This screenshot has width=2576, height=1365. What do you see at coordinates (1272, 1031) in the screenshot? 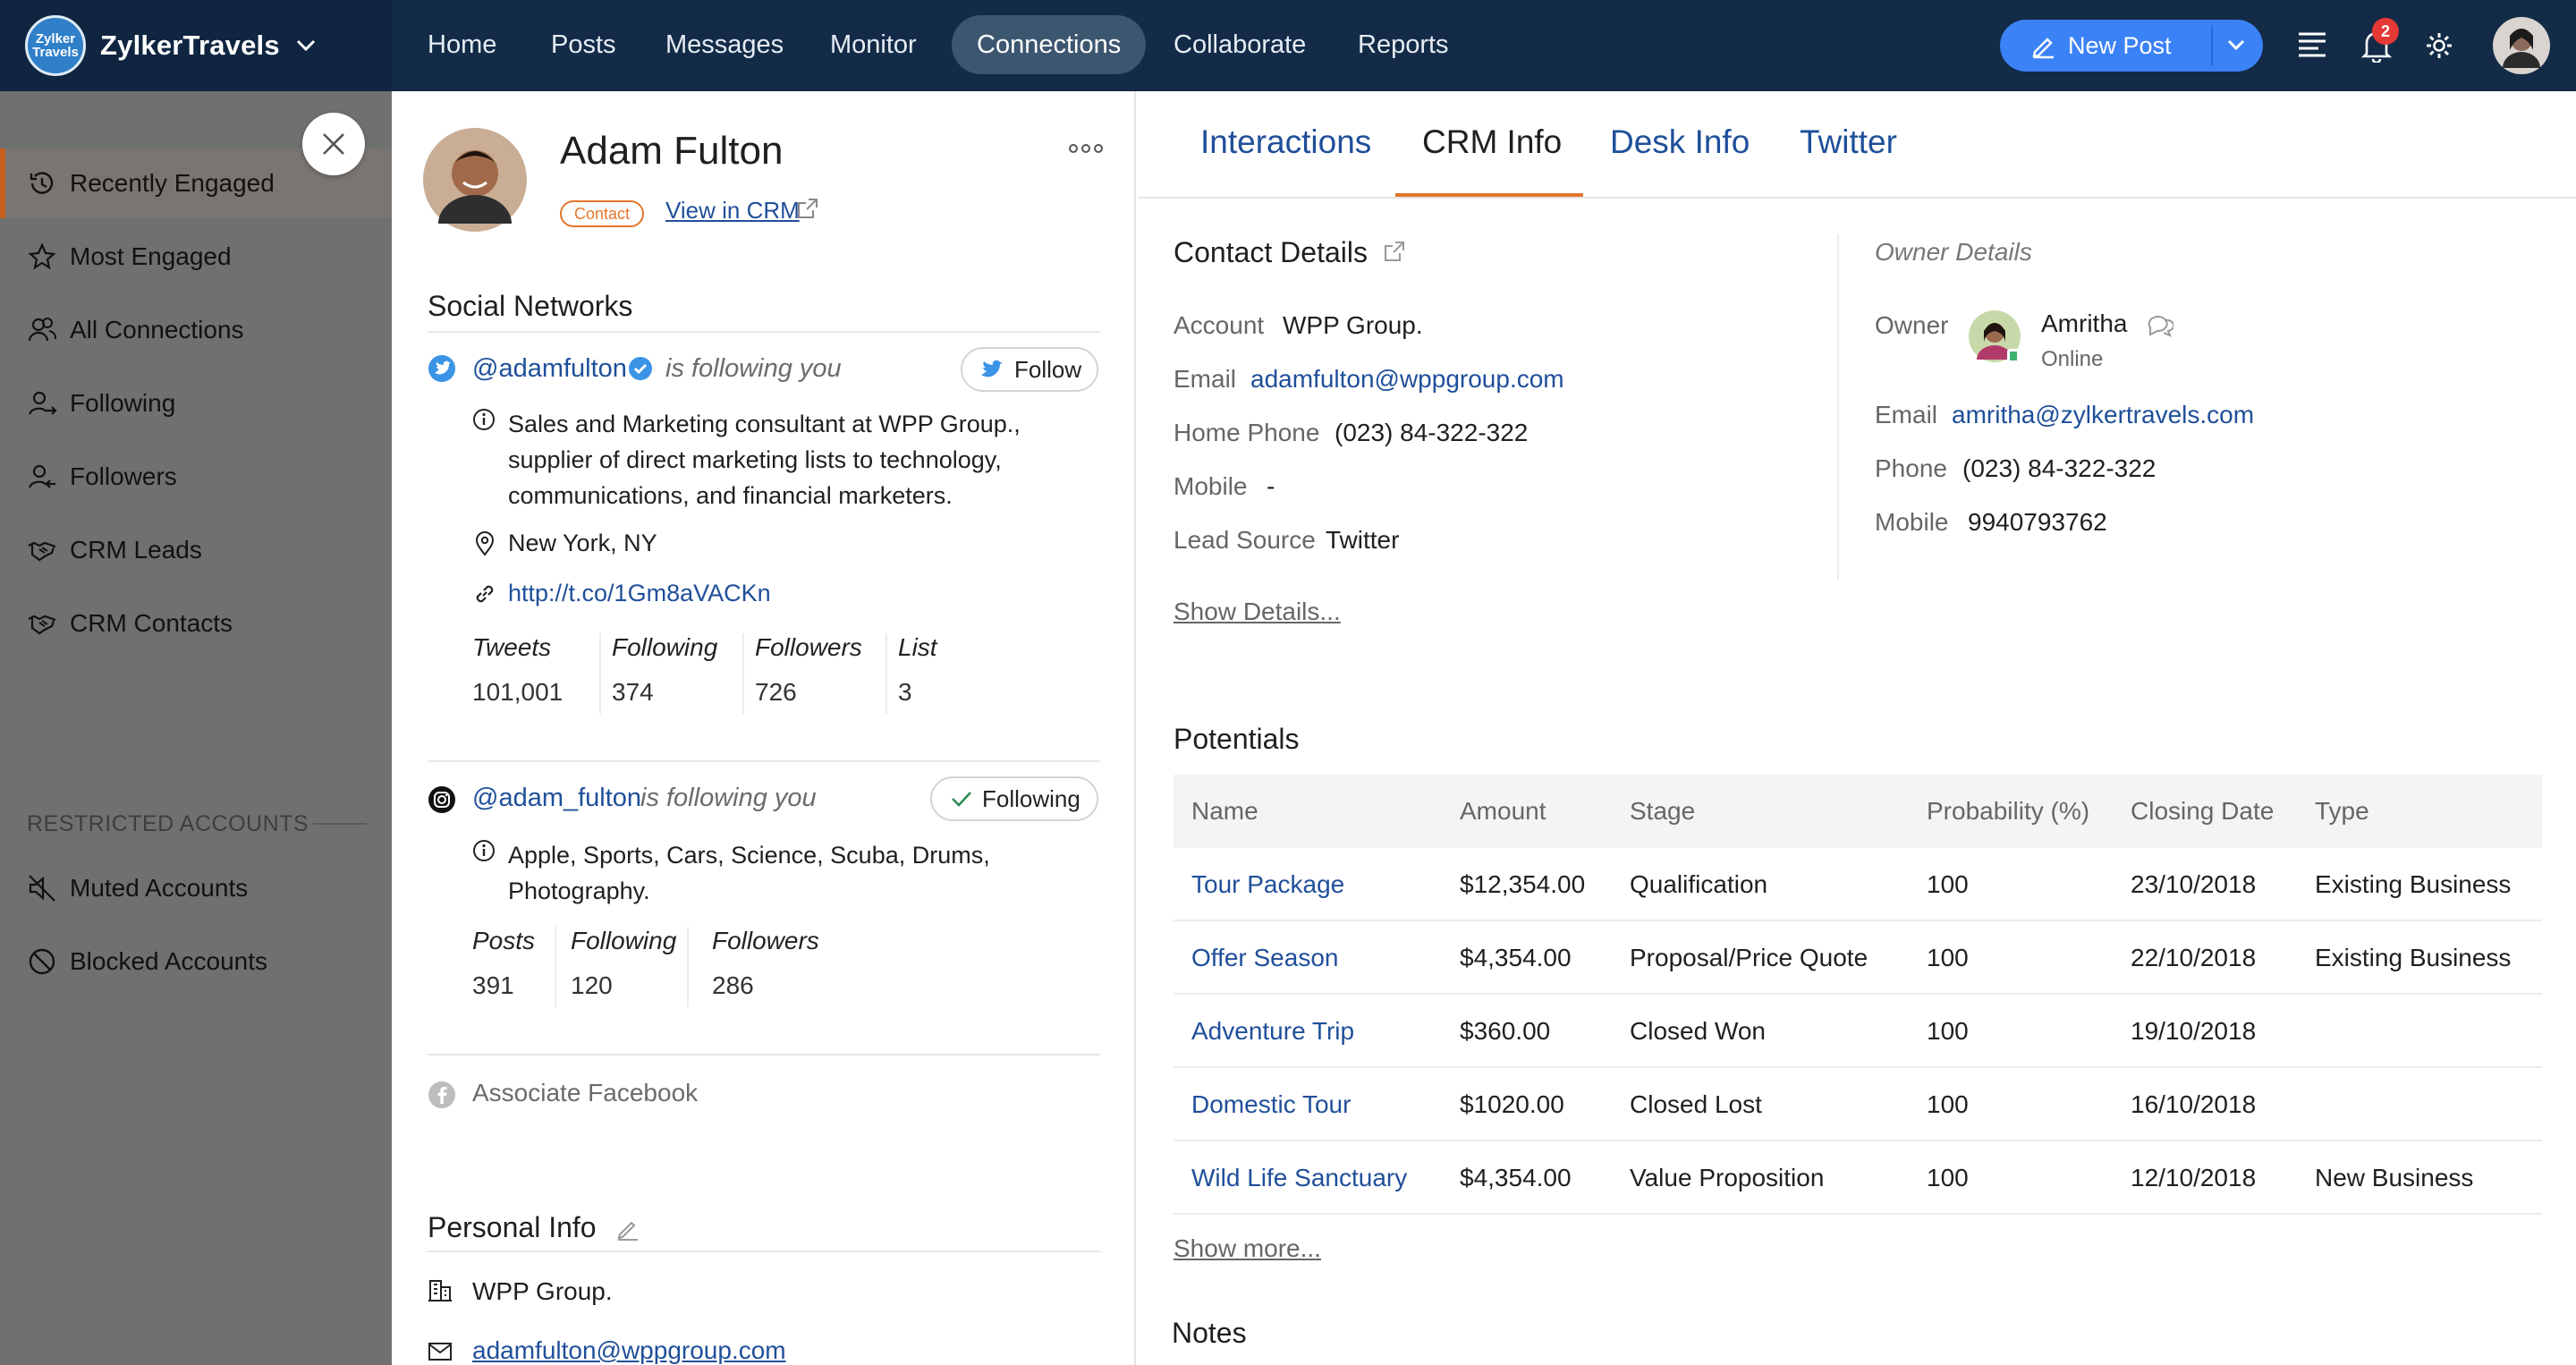
I see `potential-name-link: Adventure Trip` at bounding box center [1272, 1031].